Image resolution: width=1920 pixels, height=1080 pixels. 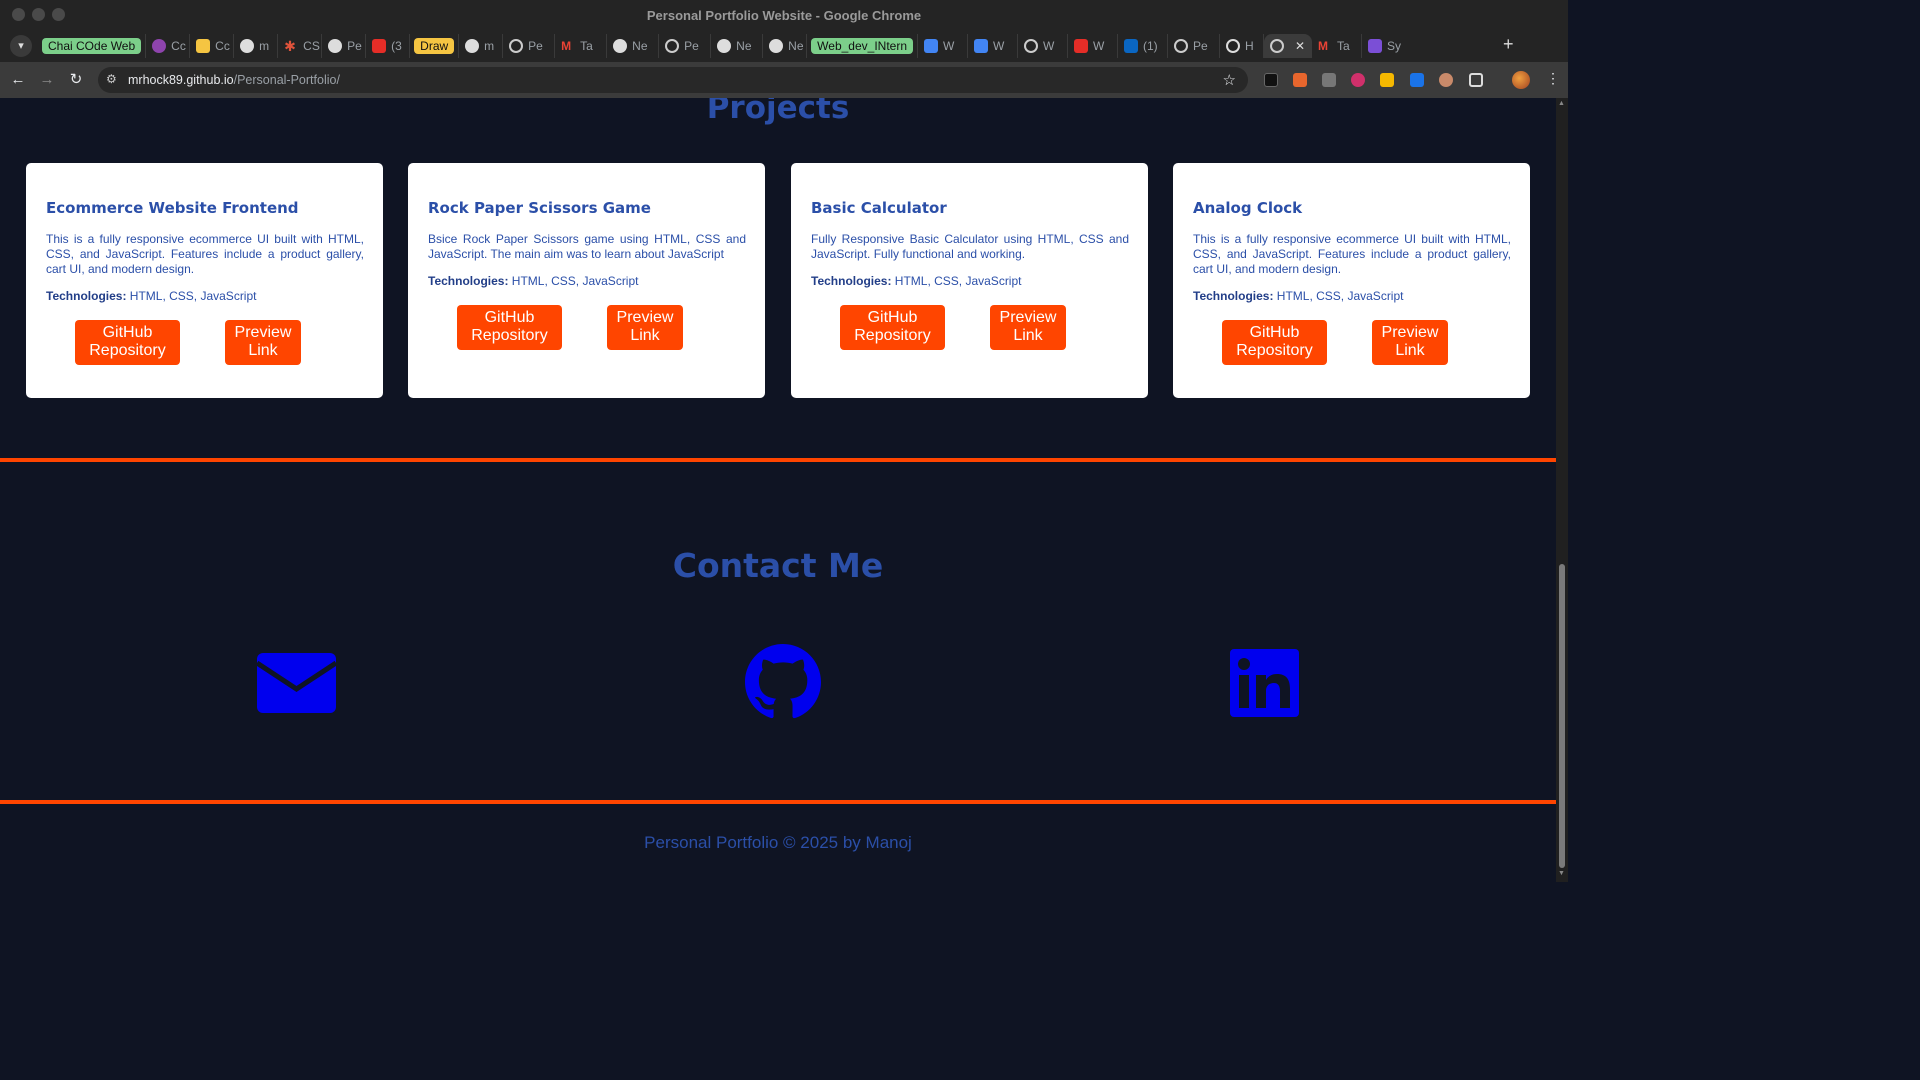 I want to click on close-tab-icon: ✕, so click(x=1300, y=46).